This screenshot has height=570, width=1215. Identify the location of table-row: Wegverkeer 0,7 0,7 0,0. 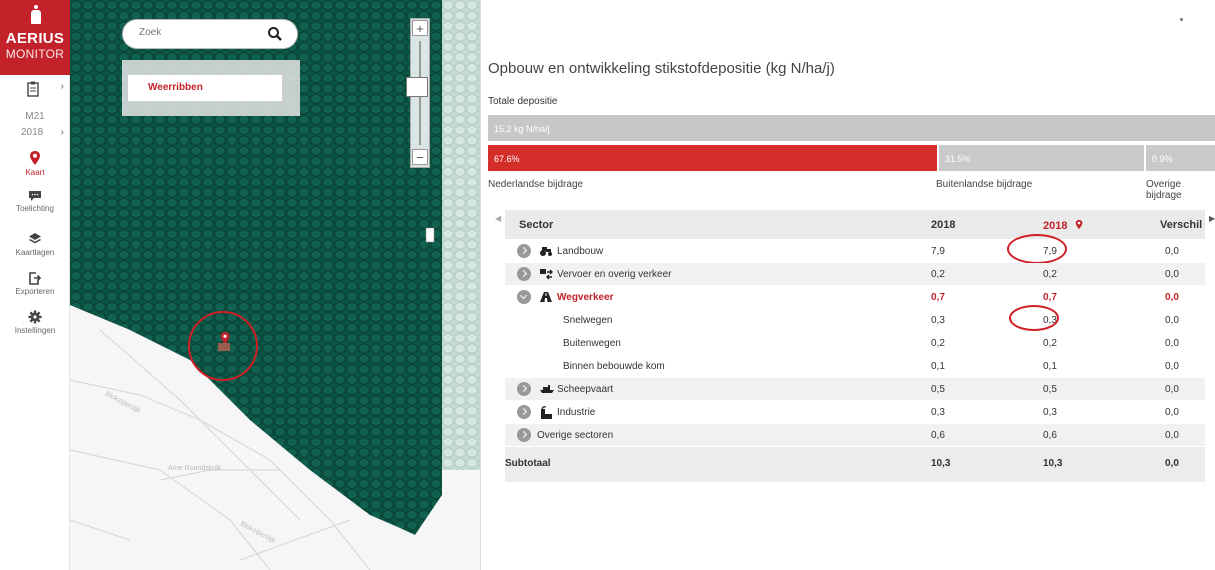
(855, 297).